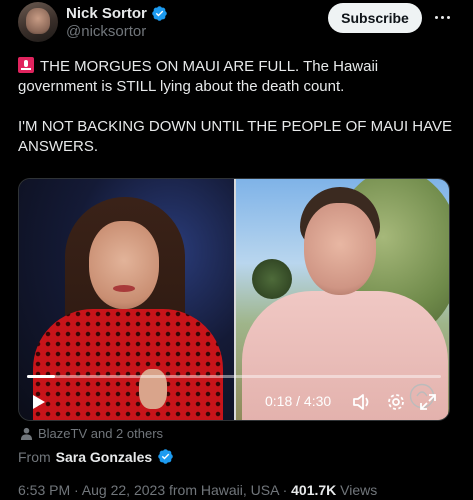 Image resolution: width=473 pixels, height=500 pixels. What do you see at coordinates (34, 456) in the screenshot?
I see `from-label: From` at bounding box center [34, 456].